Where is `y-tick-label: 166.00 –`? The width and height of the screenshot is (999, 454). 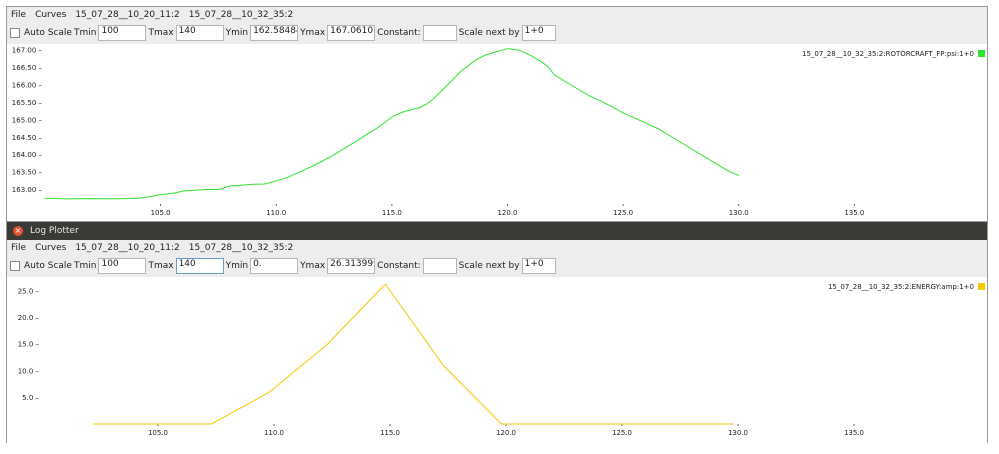 y-tick-label: 166.00 – is located at coordinates (27, 85).